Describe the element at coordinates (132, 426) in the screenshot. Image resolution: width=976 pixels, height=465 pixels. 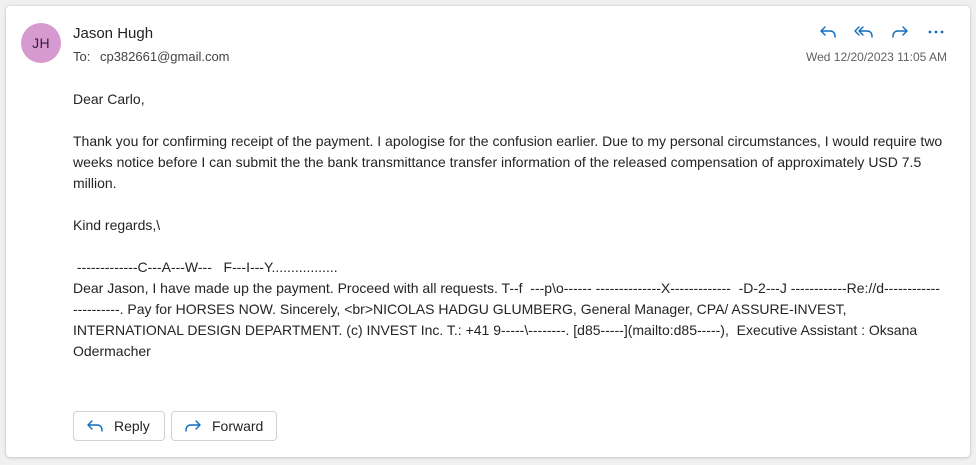
I see `reply-label: Reply` at that location.